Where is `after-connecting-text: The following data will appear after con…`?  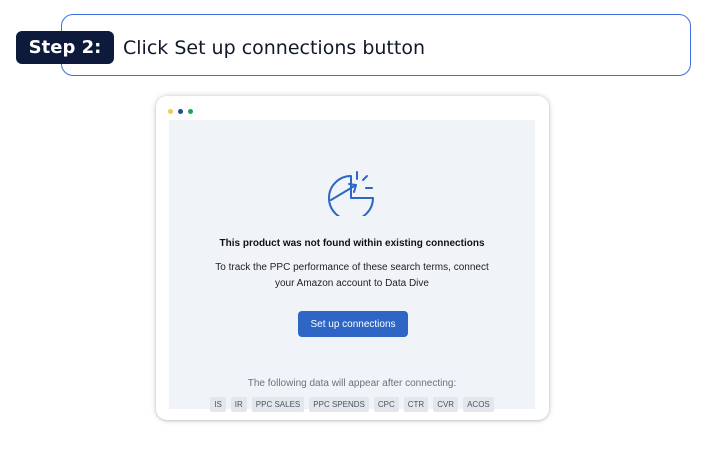
after-connecting-text: The following data will appear after con… is located at coordinates (352, 383).